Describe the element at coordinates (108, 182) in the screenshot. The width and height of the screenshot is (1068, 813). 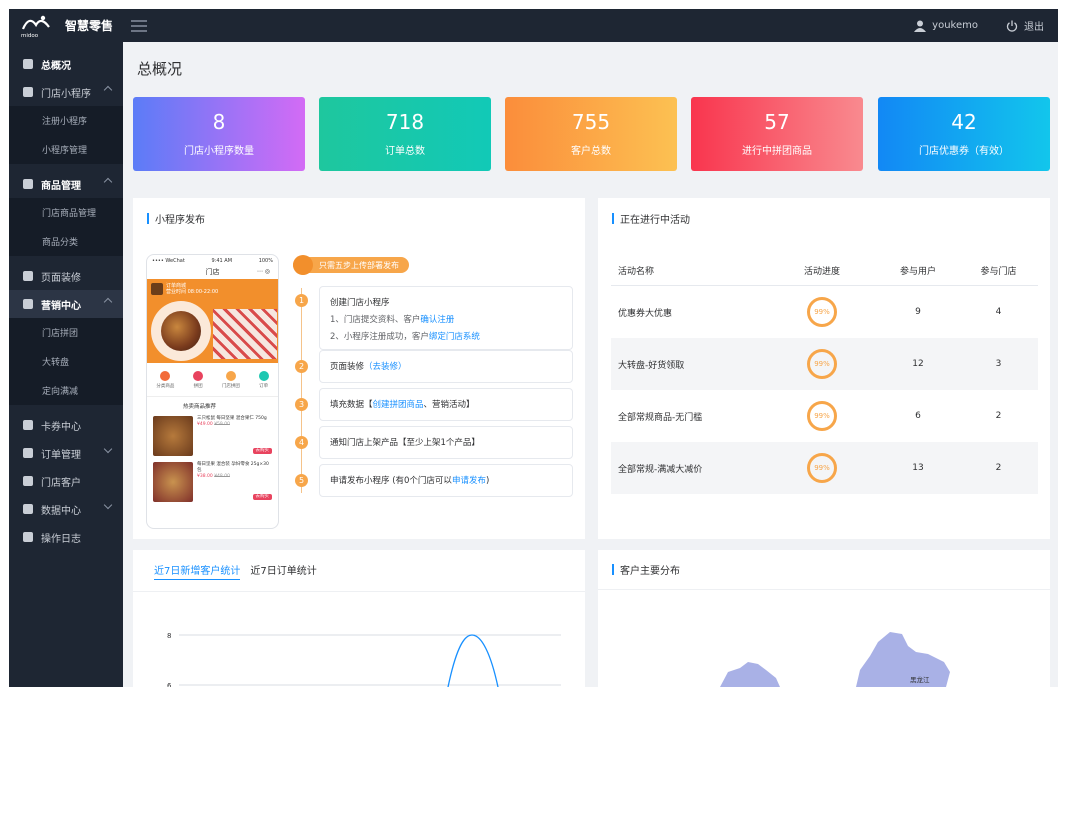
I see `chevron-up-icon` at that location.